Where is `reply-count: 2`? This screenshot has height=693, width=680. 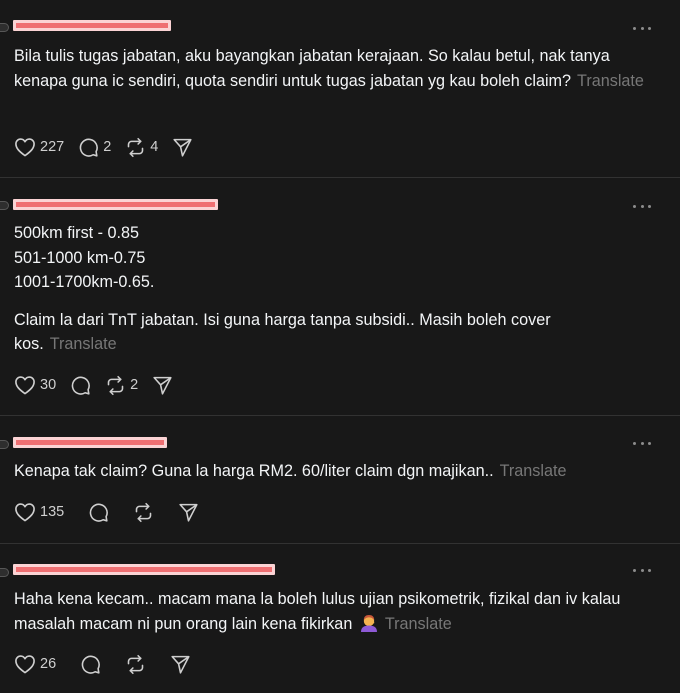
reply-count: 2 is located at coordinates (107, 147).